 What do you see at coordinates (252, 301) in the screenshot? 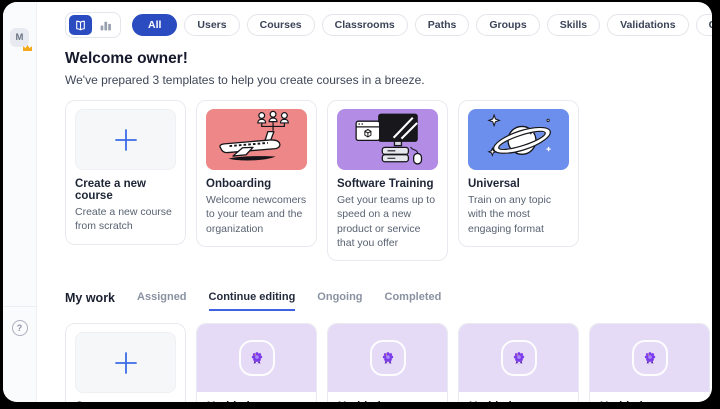
I see `tab-continue-editing: Continue editing` at bounding box center [252, 301].